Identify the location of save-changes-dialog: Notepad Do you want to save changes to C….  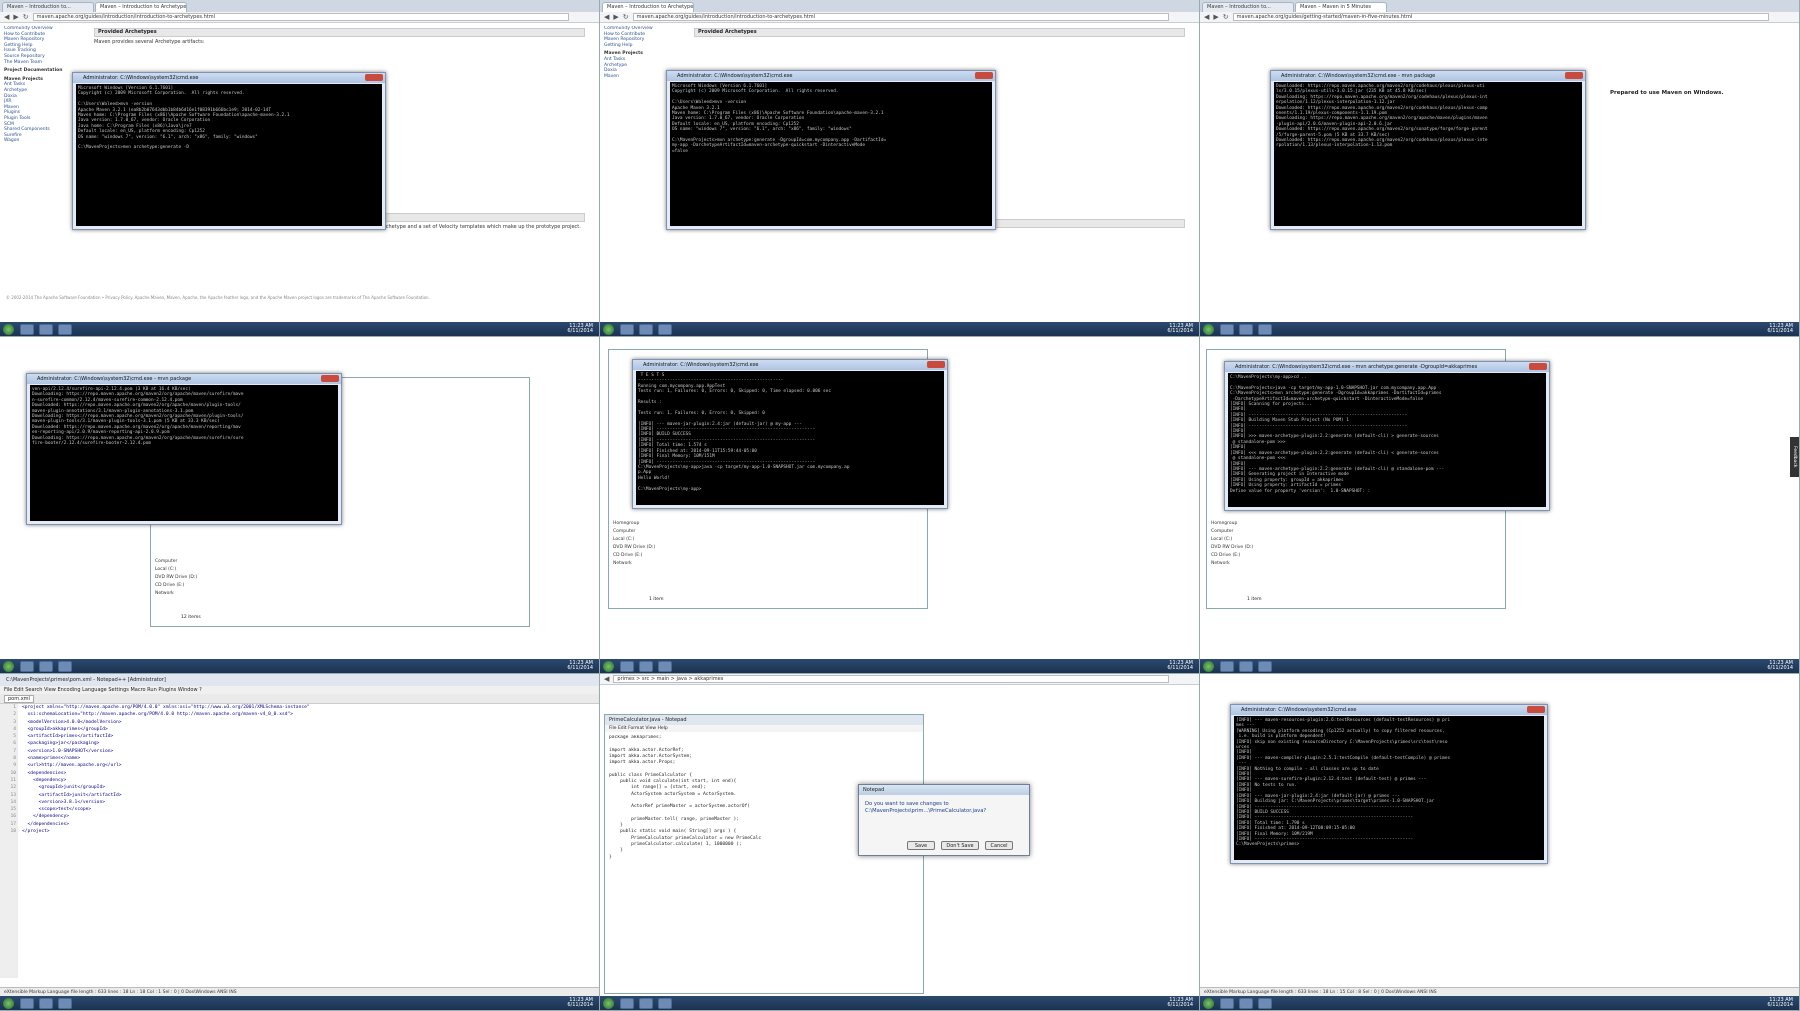
(944, 820).